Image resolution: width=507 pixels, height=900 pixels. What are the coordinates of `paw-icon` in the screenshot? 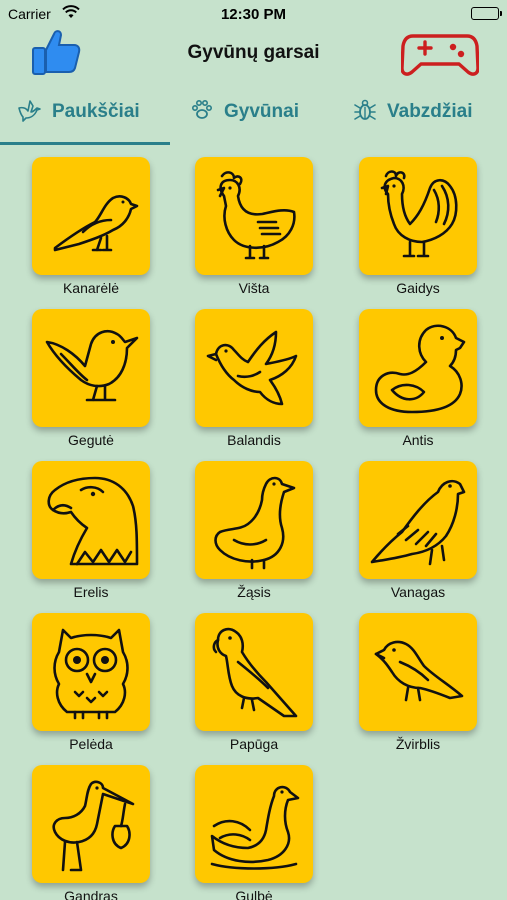 It's located at (202, 112).